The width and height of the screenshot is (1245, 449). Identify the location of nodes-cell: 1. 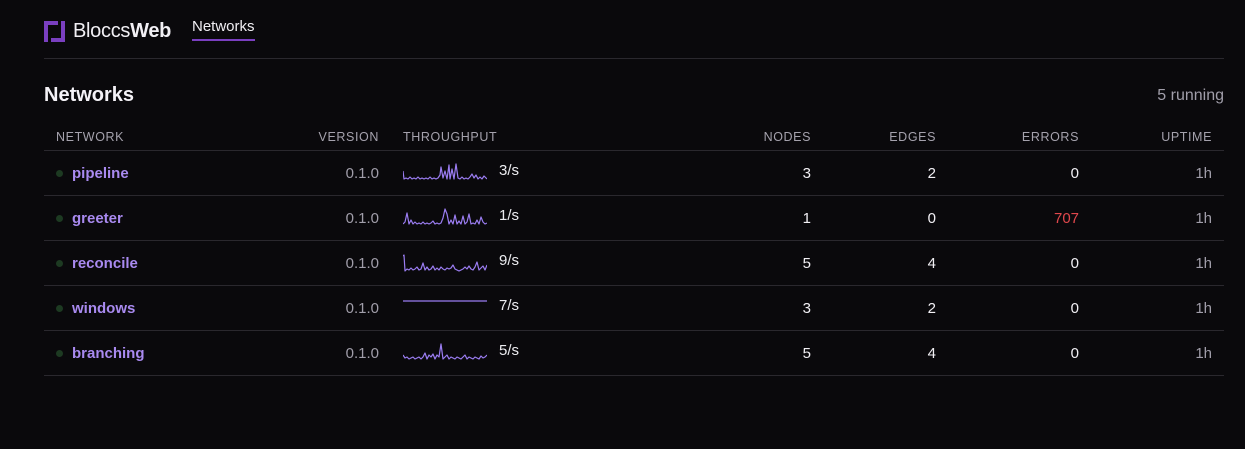
(738, 218).